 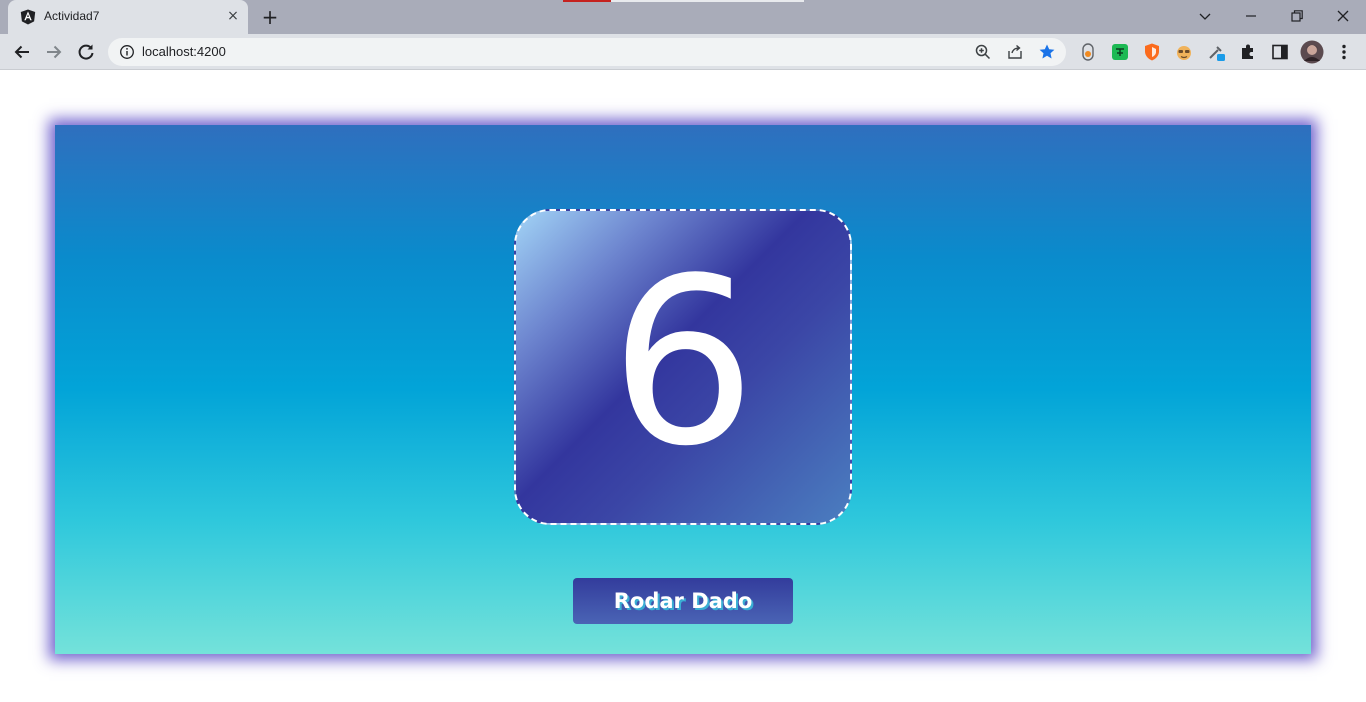 What do you see at coordinates (127, 52) in the screenshot?
I see `site-info-icon` at bounding box center [127, 52].